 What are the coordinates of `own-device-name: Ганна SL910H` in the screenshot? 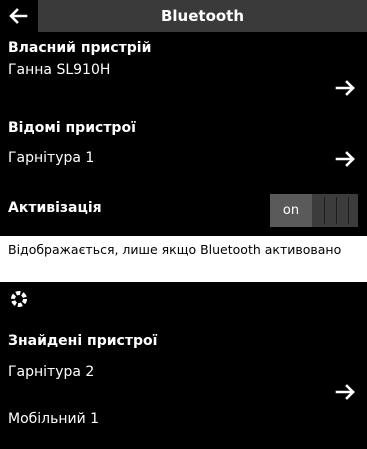 It's located at (59, 70).